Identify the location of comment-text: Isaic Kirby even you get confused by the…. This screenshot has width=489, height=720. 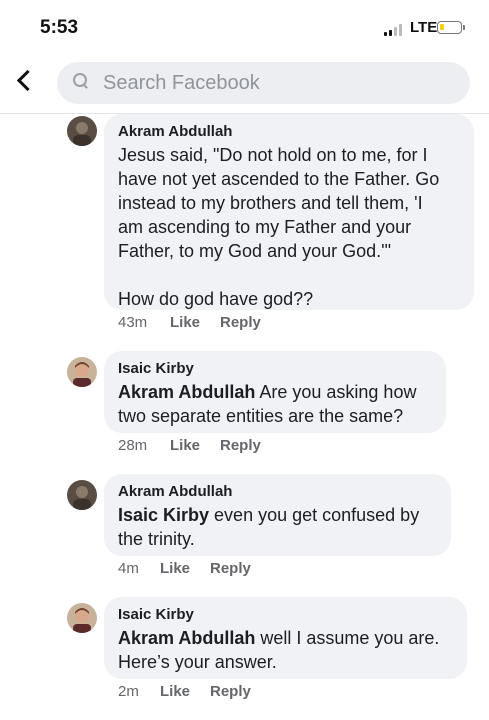
(269, 527).